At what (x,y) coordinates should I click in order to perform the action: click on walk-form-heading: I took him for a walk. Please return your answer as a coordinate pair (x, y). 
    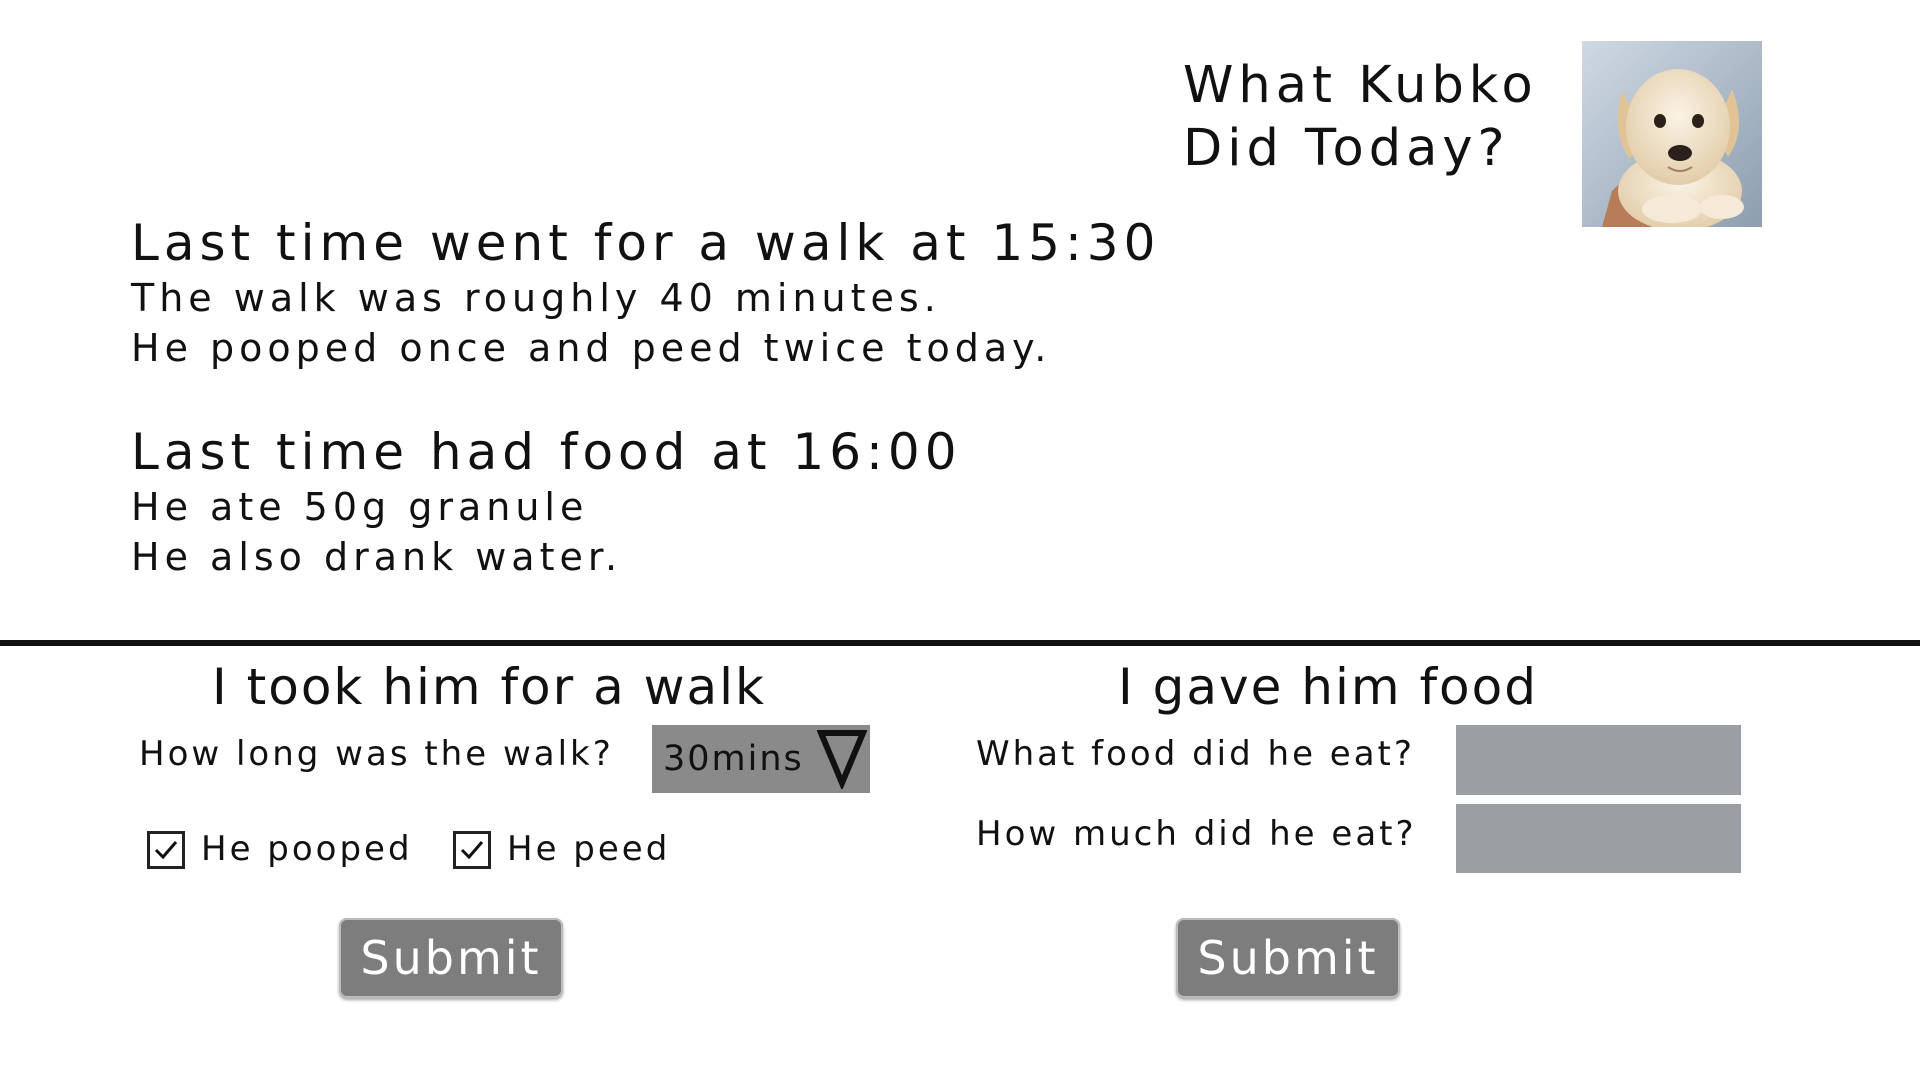
    Looking at the image, I should click on (489, 687).